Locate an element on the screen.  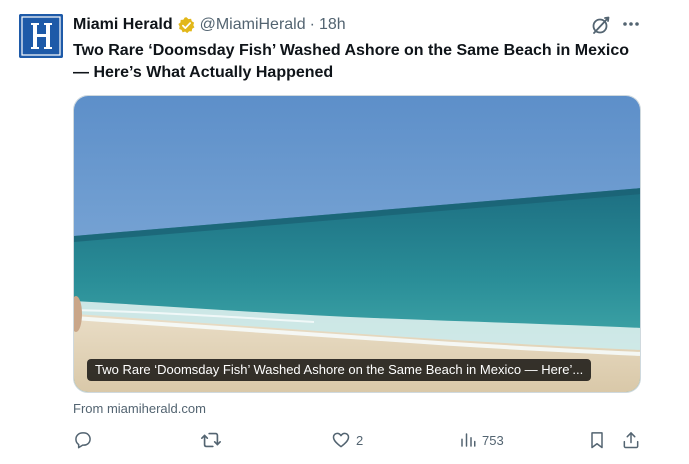
action-bar: 2 753 is located at coordinates (360, 440).